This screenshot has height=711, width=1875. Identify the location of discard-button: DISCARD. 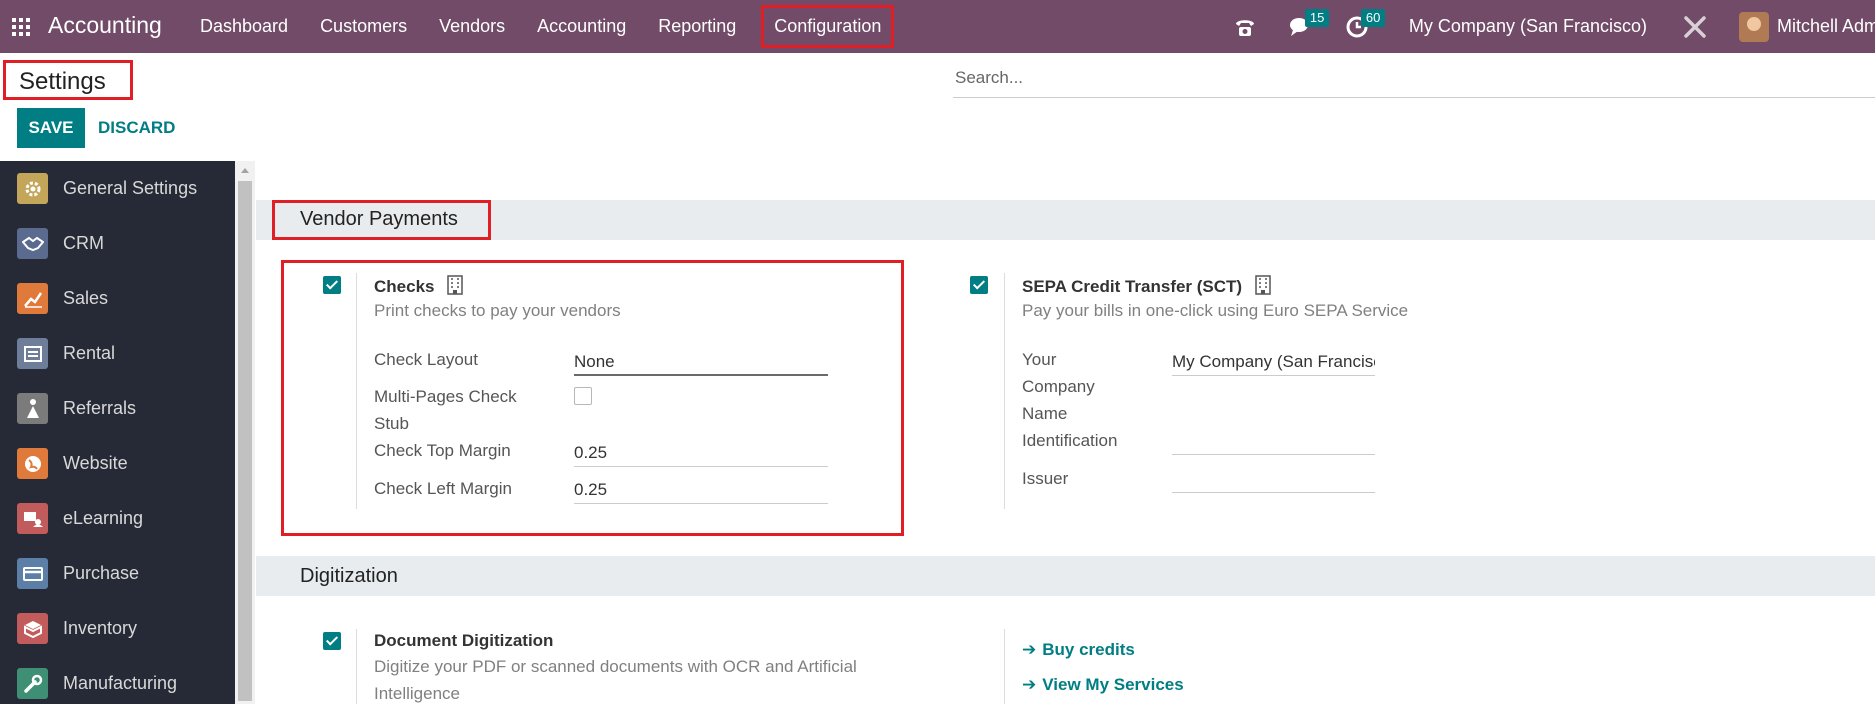
(136, 128).